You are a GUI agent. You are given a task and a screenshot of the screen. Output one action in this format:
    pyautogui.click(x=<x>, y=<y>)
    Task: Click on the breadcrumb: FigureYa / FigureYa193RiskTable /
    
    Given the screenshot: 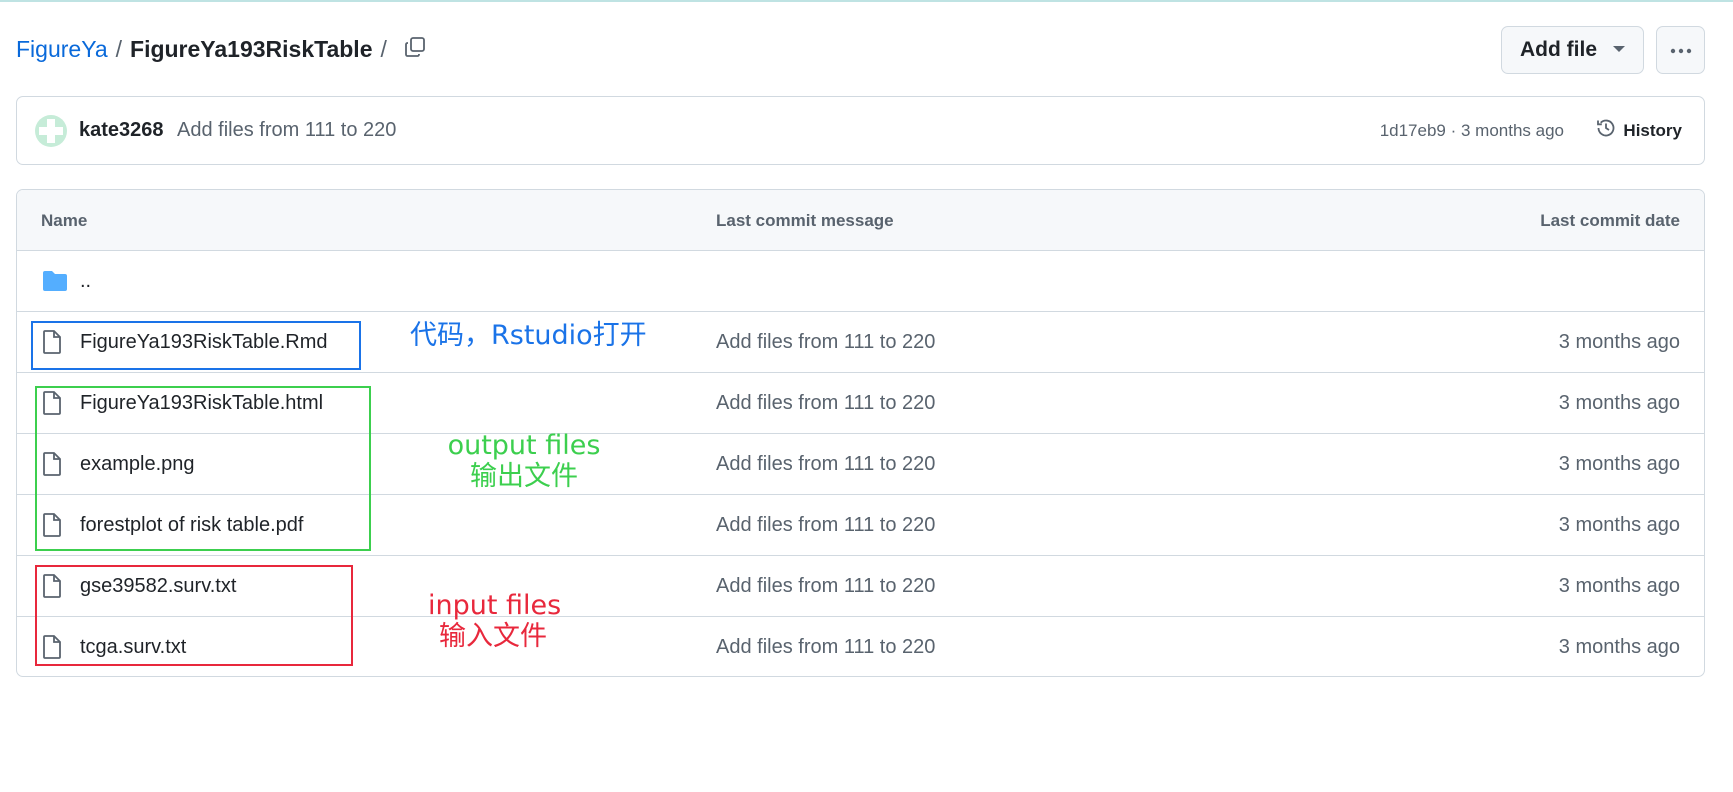 What is the action you would take?
    pyautogui.click(x=205, y=49)
    